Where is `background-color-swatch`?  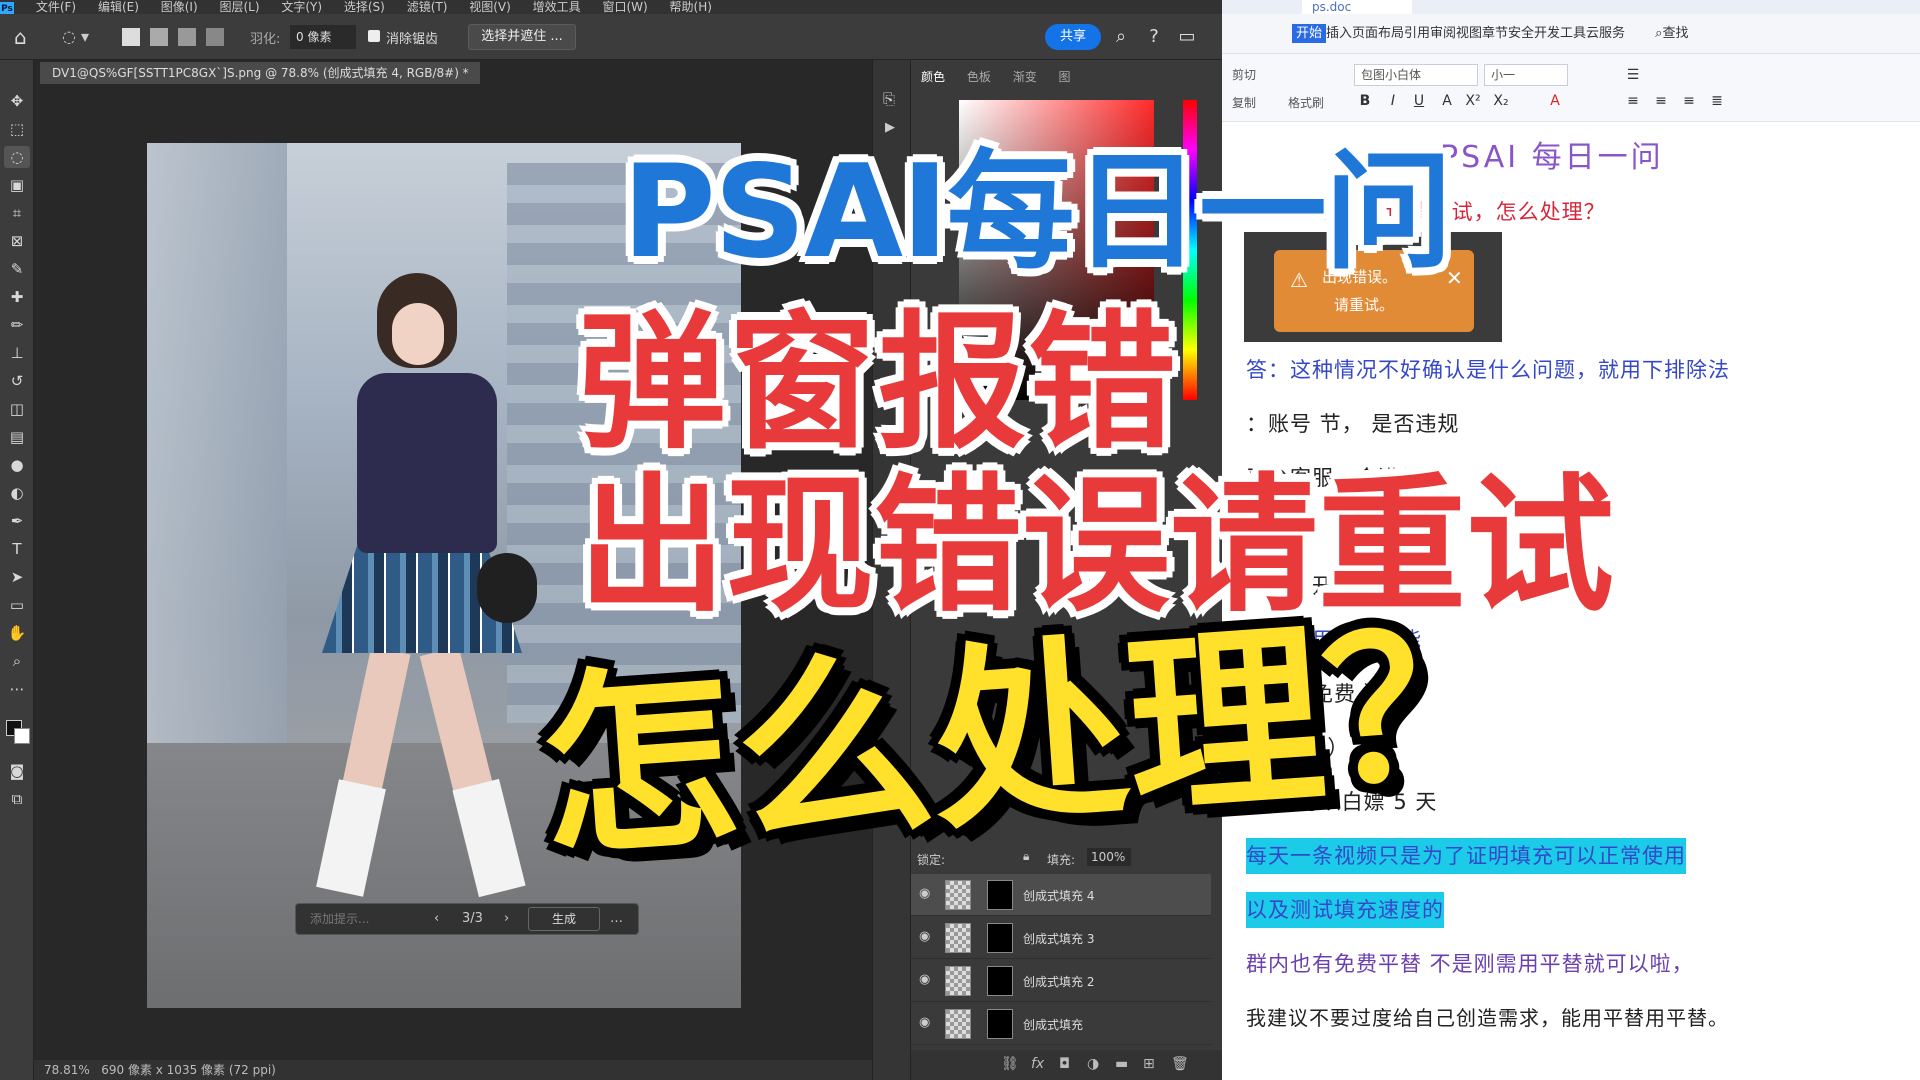
background-color-swatch is located at coordinates (22, 736).